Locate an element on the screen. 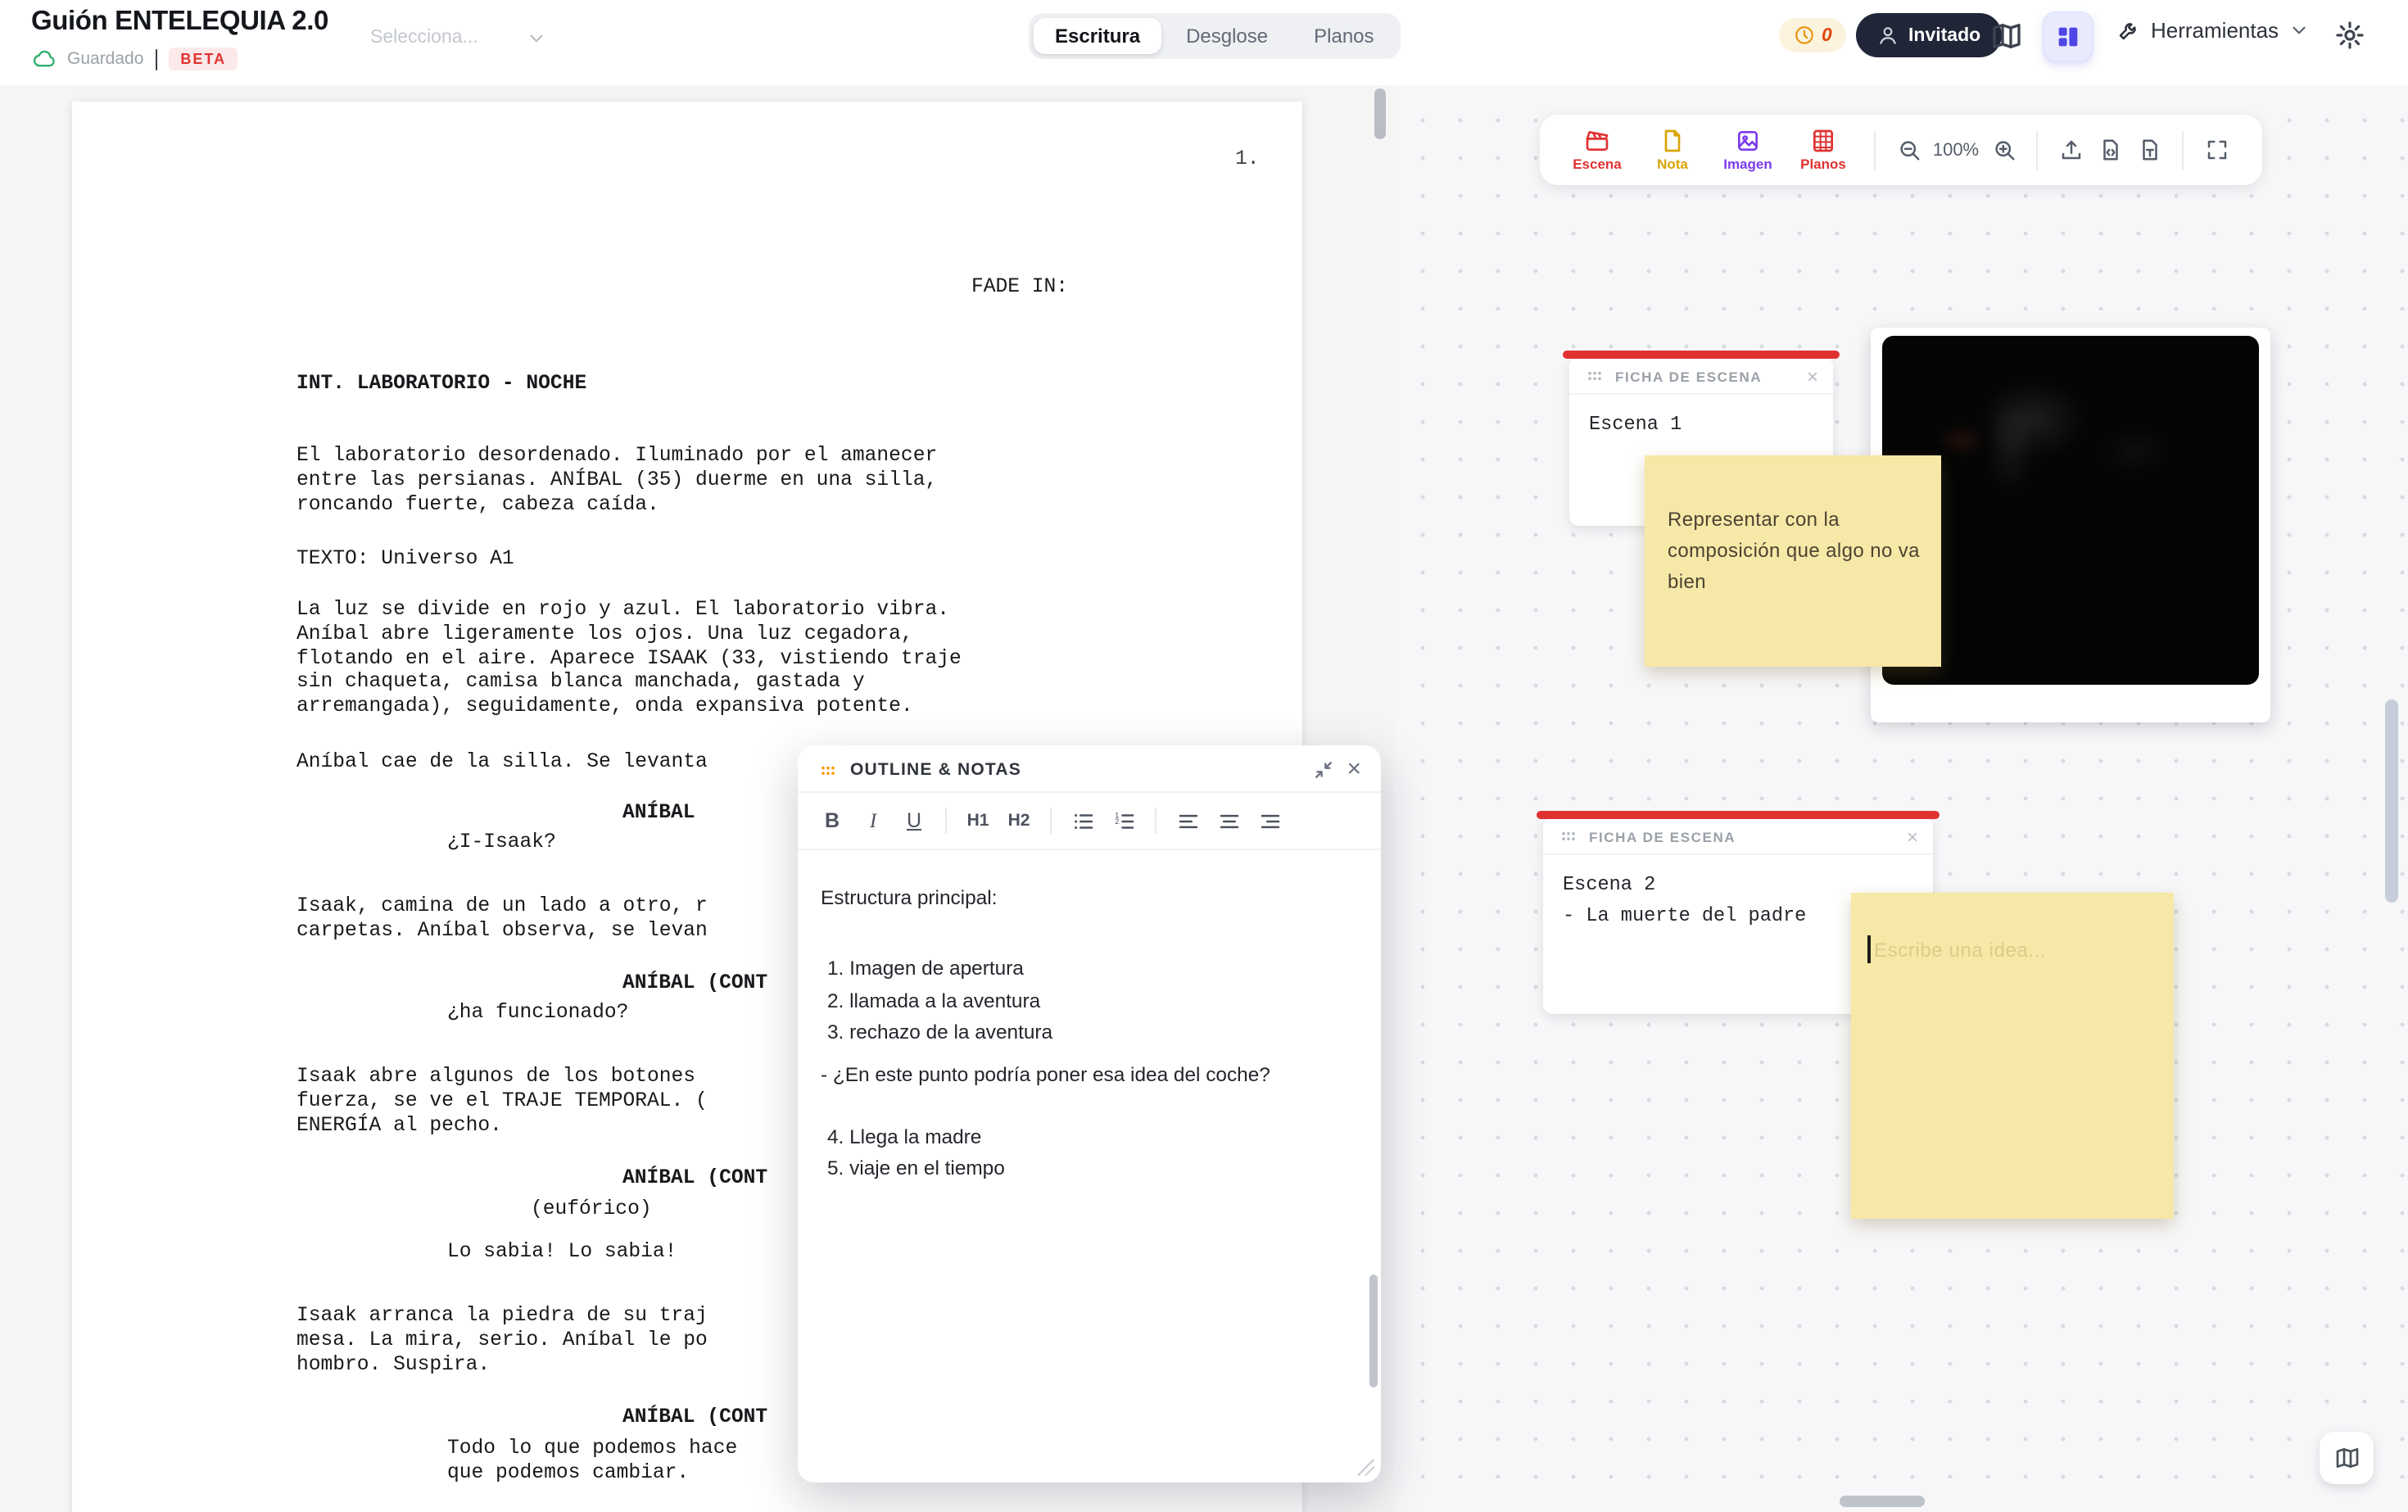 The width and height of the screenshot is (2408, 1512). script-action: Aníbal cae de la silla. Se levanta is located at coordinates (502, 762).